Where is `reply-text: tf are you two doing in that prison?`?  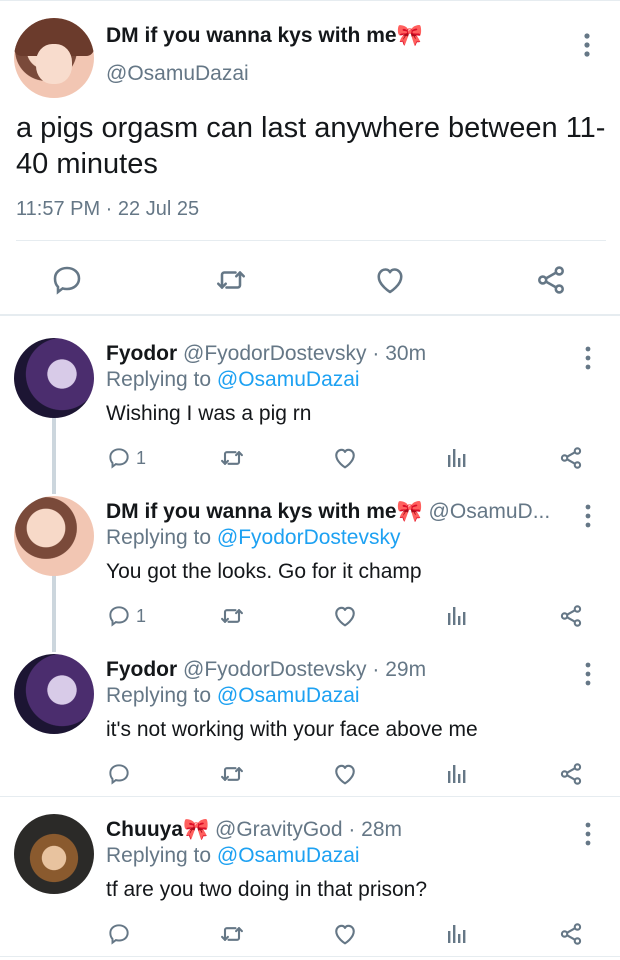
reply-text: tf are you two doing in that prison? is located at coordinates (267, 889).